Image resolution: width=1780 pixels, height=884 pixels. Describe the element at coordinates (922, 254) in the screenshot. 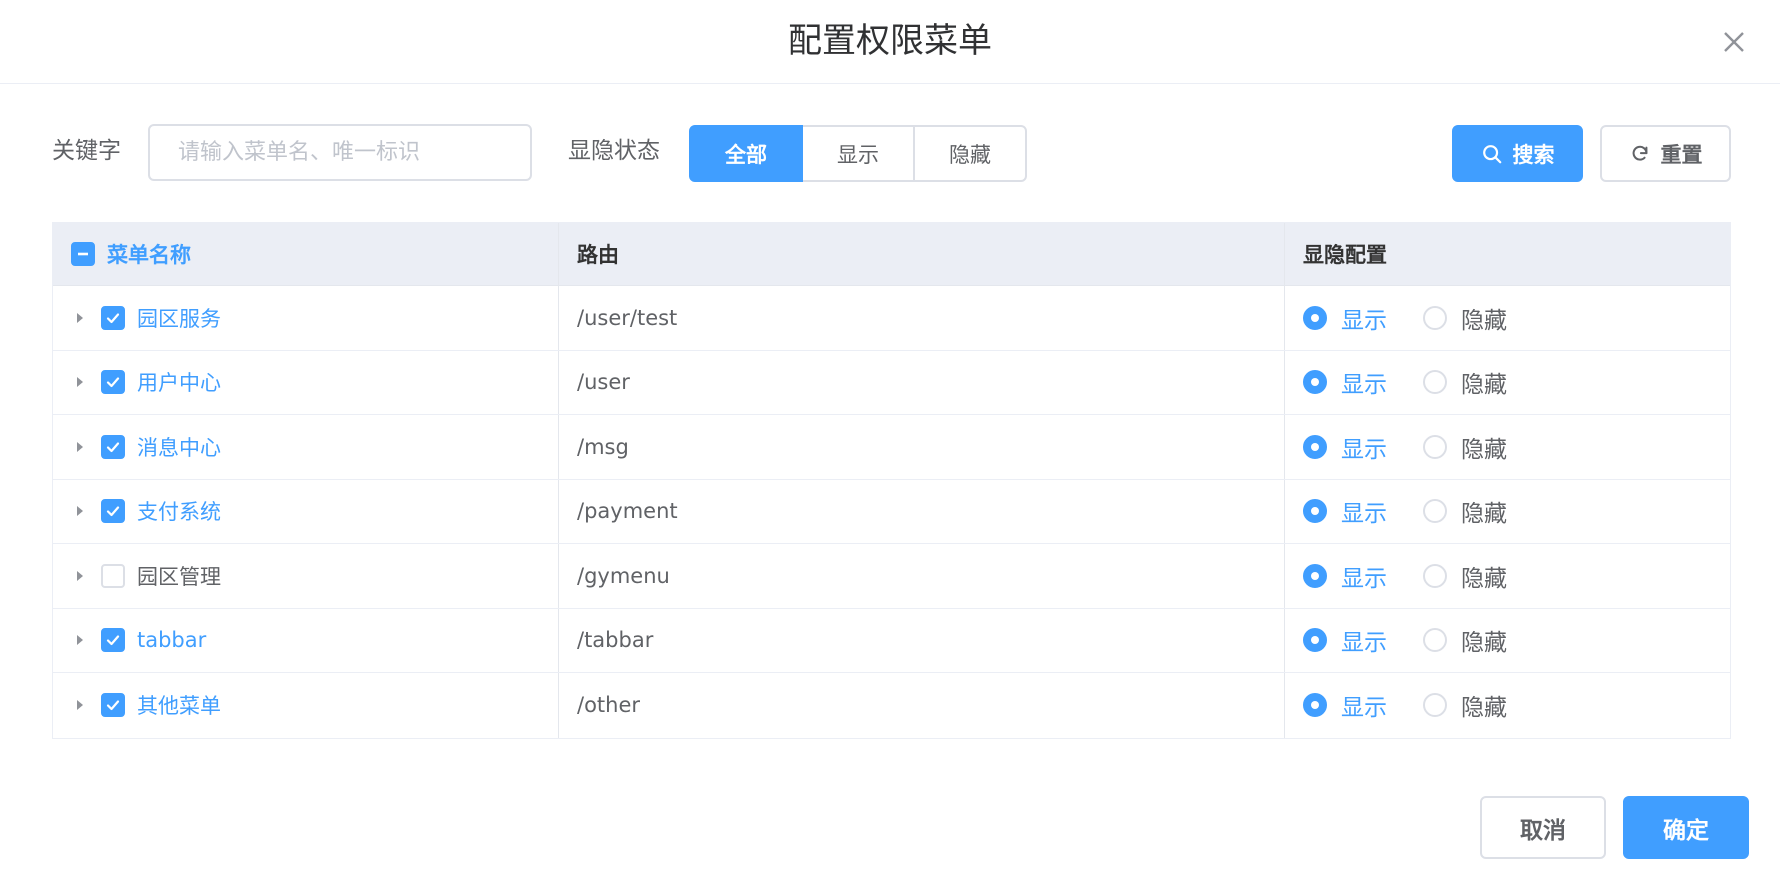

I see `header-route: 路由` at that location.